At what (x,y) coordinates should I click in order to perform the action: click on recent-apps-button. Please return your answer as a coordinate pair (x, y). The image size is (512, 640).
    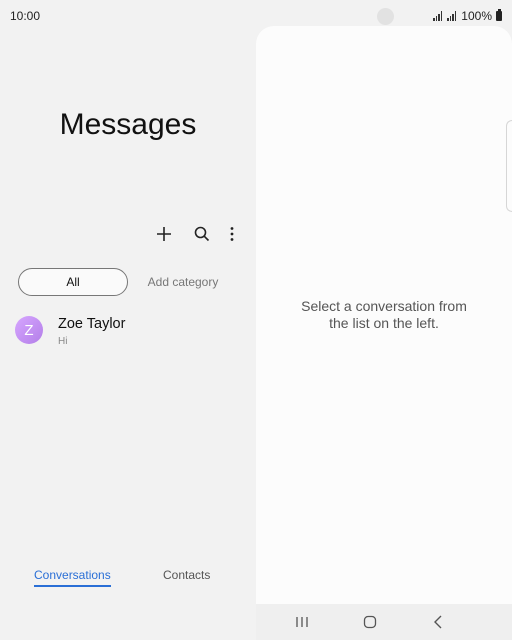
    Looking at the image, I should click on (302, 622).